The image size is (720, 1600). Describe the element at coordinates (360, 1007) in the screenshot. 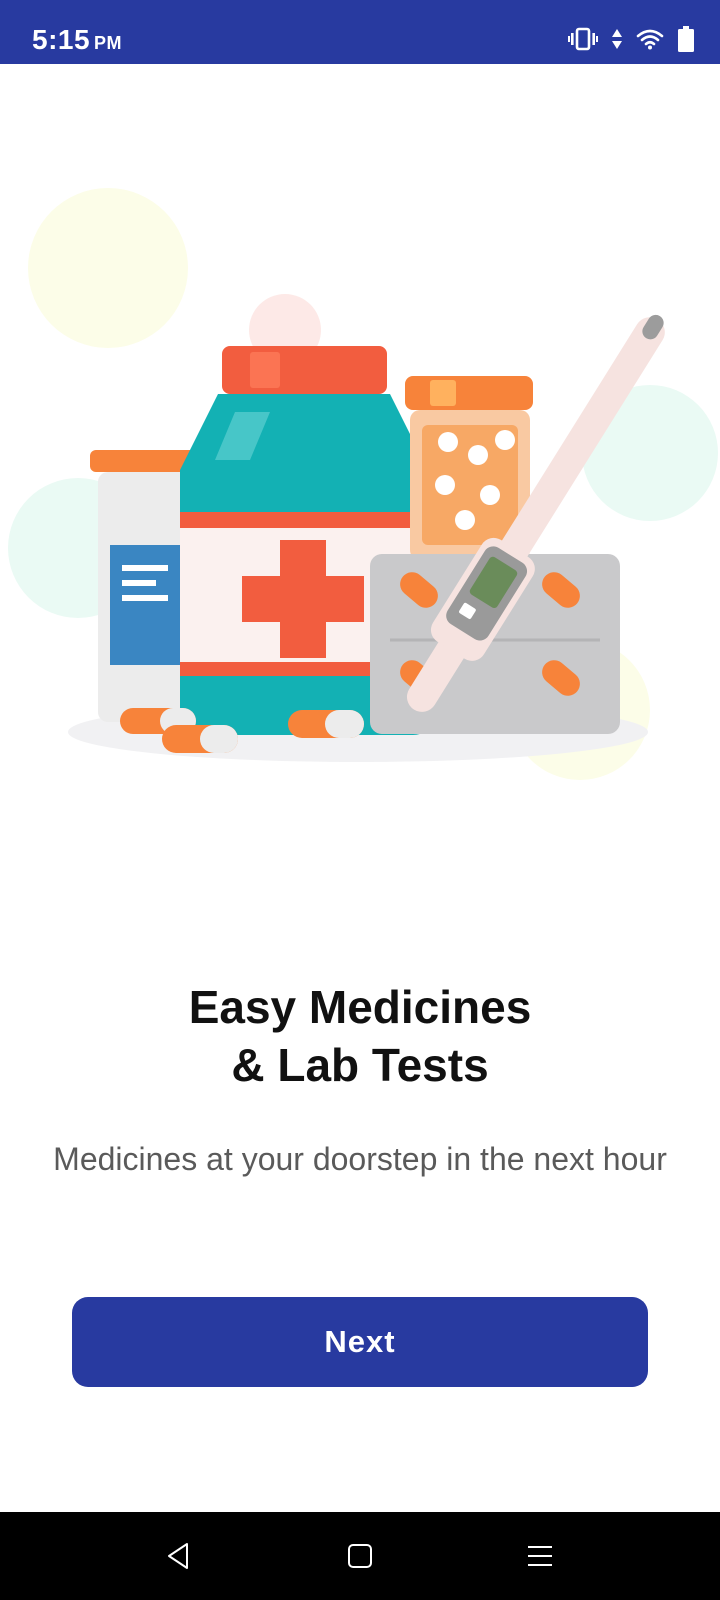

I see `title-line-1: Easy Medicines` at that location.